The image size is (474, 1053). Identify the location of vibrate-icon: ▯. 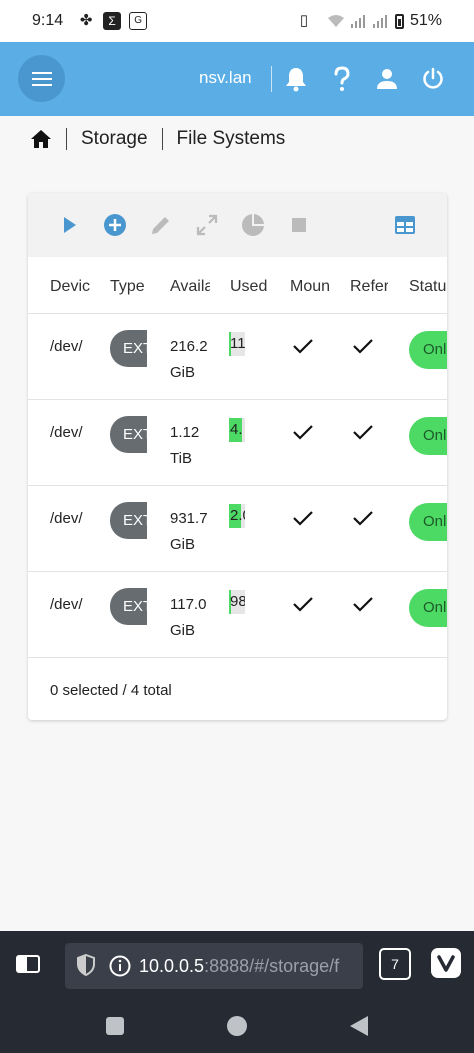
(304, 20).